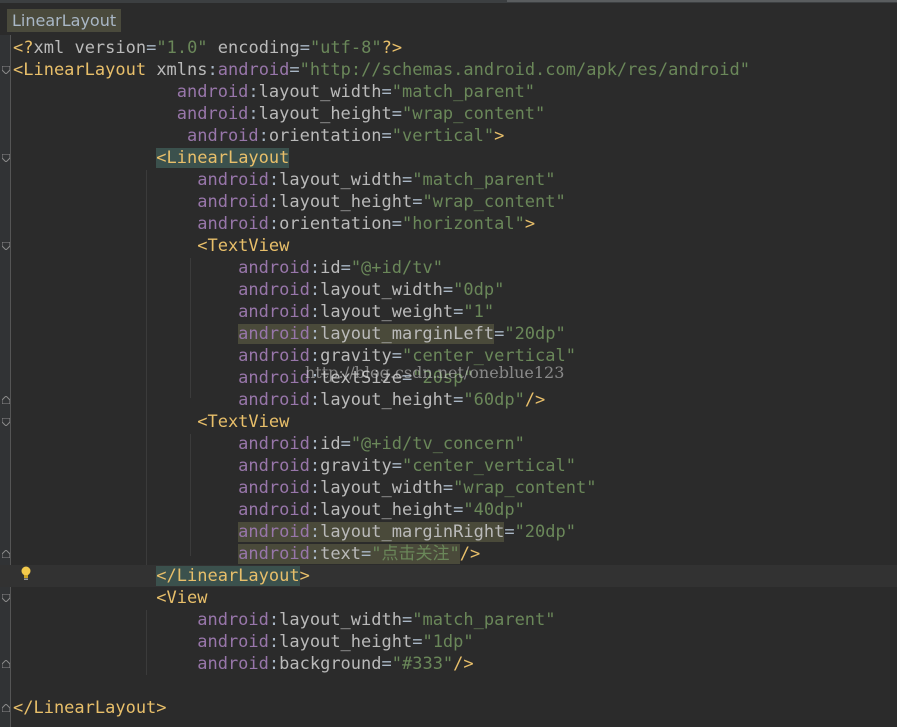 This screenshot has height=727, width=897. Describe the element at coordinates (435, 372) in the screenshot. I see `watermark-text: http://blog.csdn.net/oneblue123` at that location.